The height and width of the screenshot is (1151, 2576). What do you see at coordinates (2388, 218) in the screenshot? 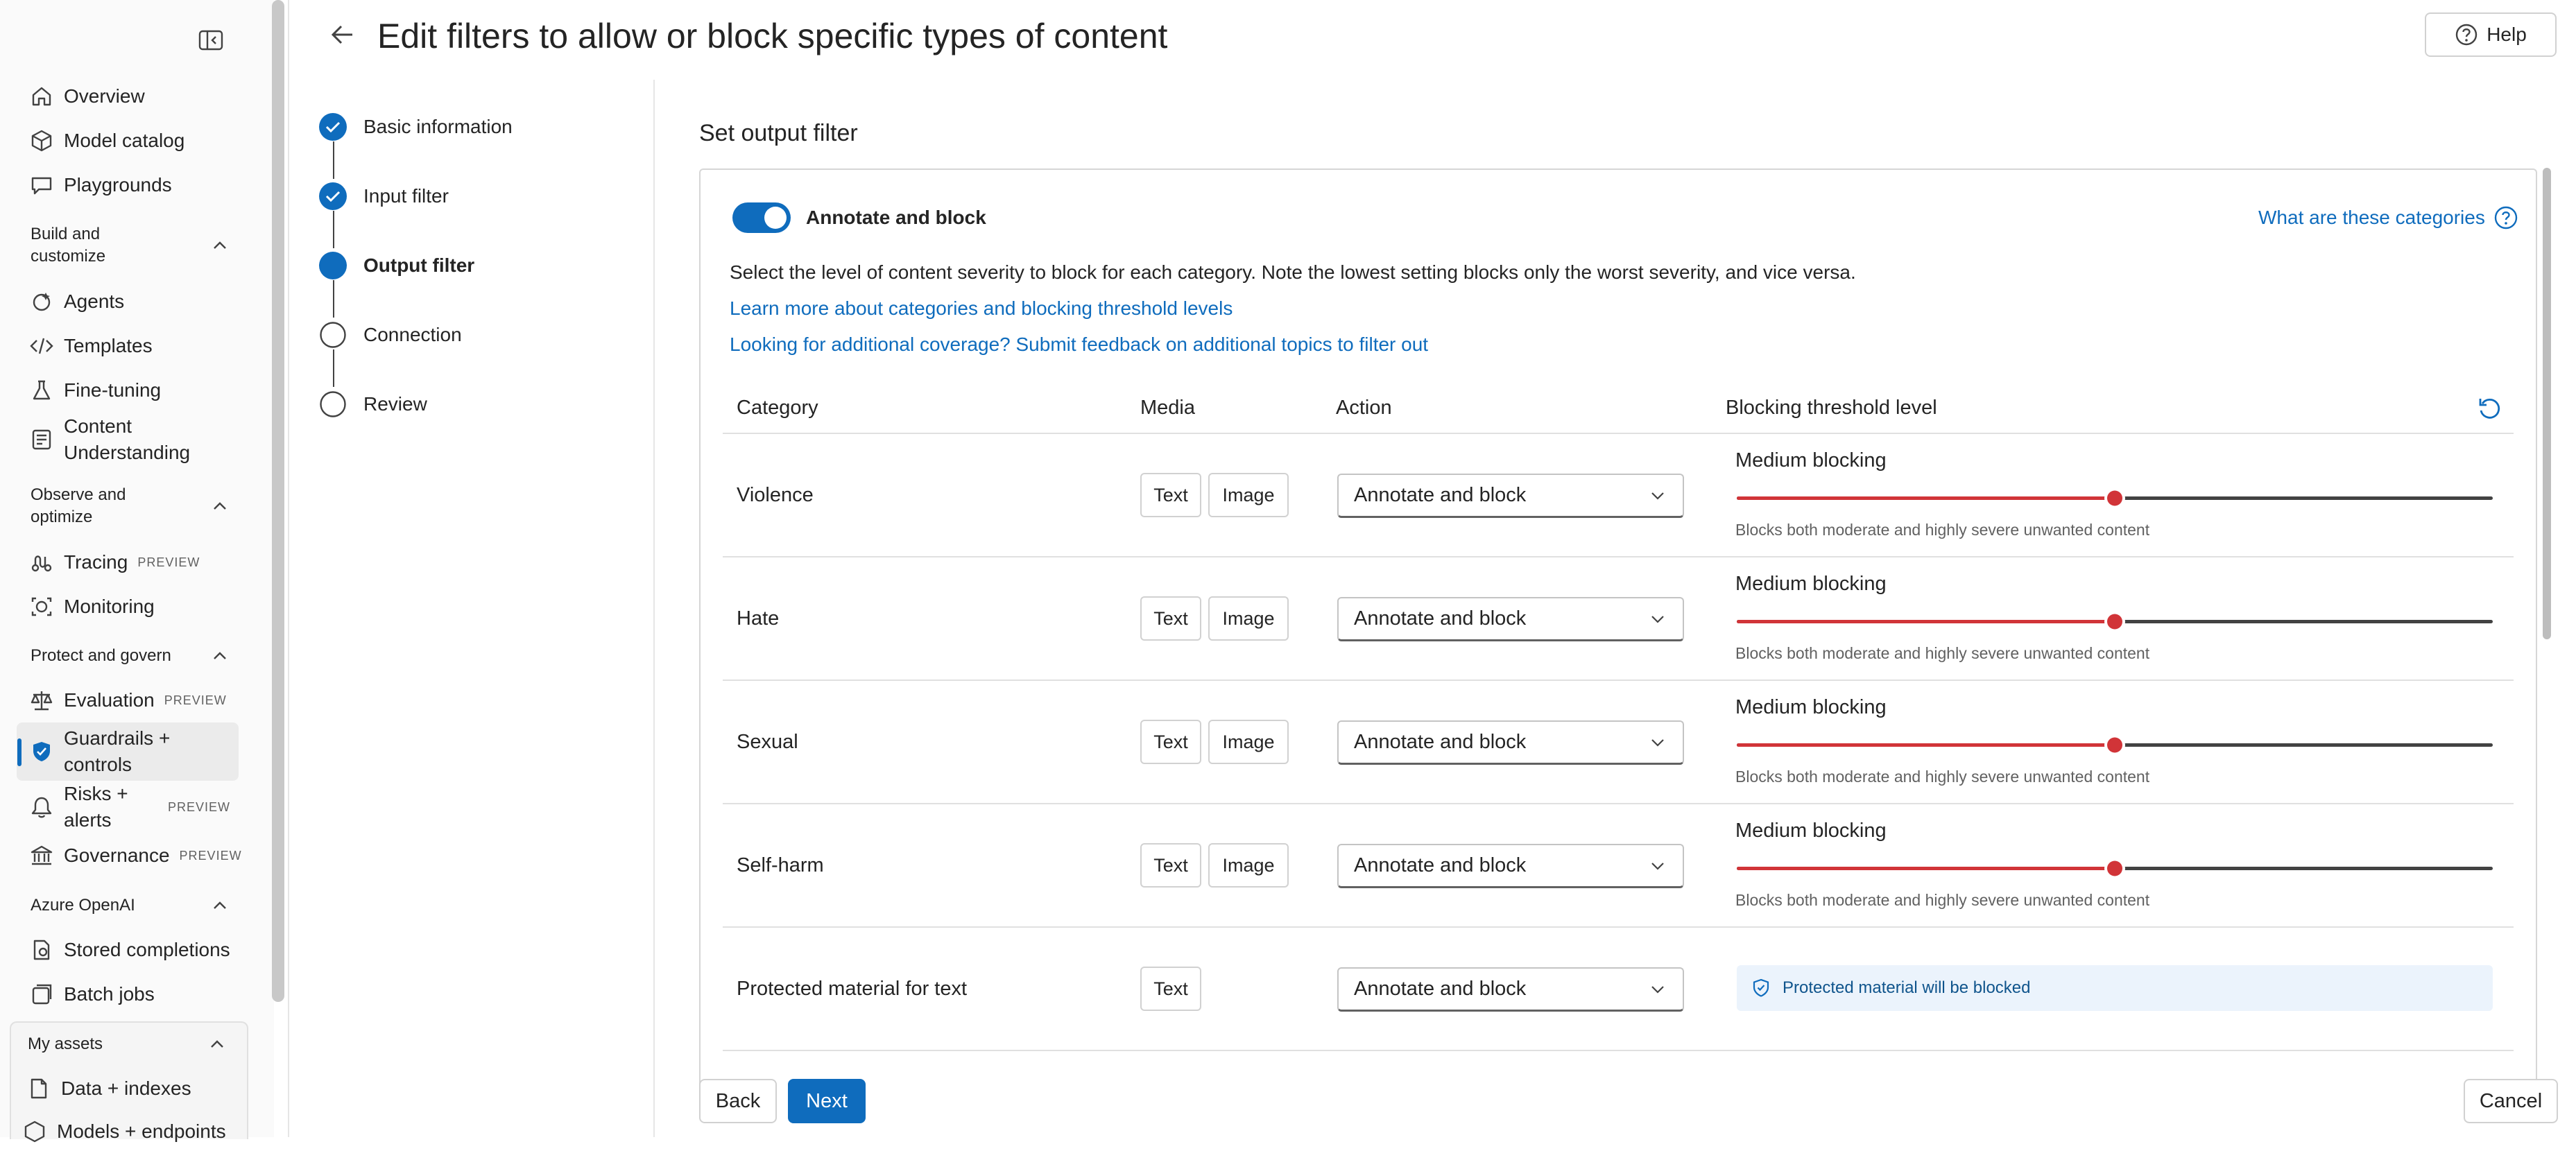
I see `categories-info-link: What are these categories` at bounding box center [2388, 218].